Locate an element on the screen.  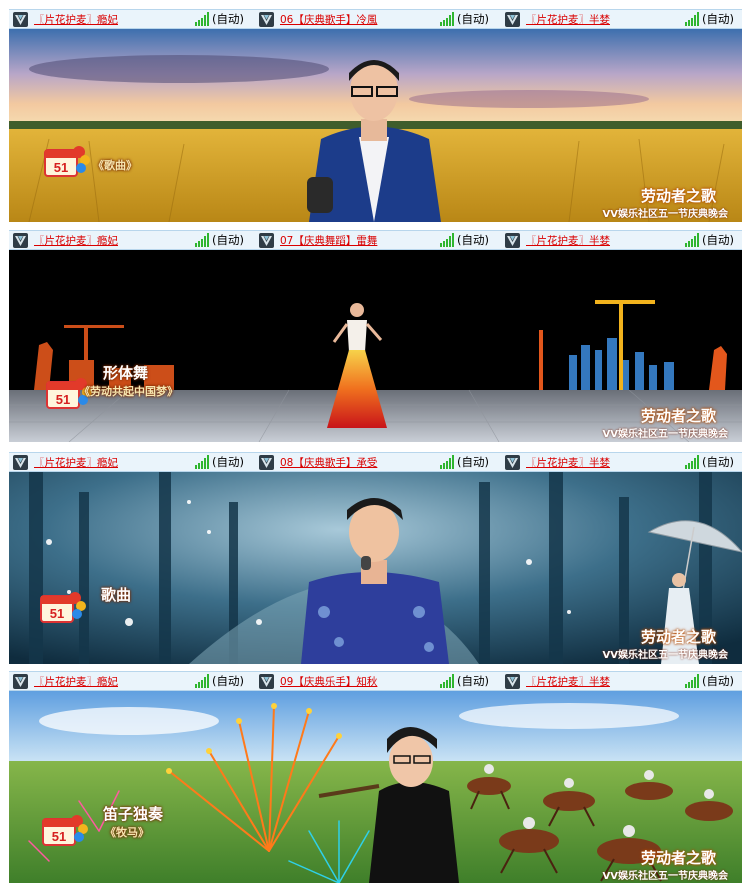
mic-slot-2: 06【庆典歌手】冷風 is located at coordinates (318, 19).